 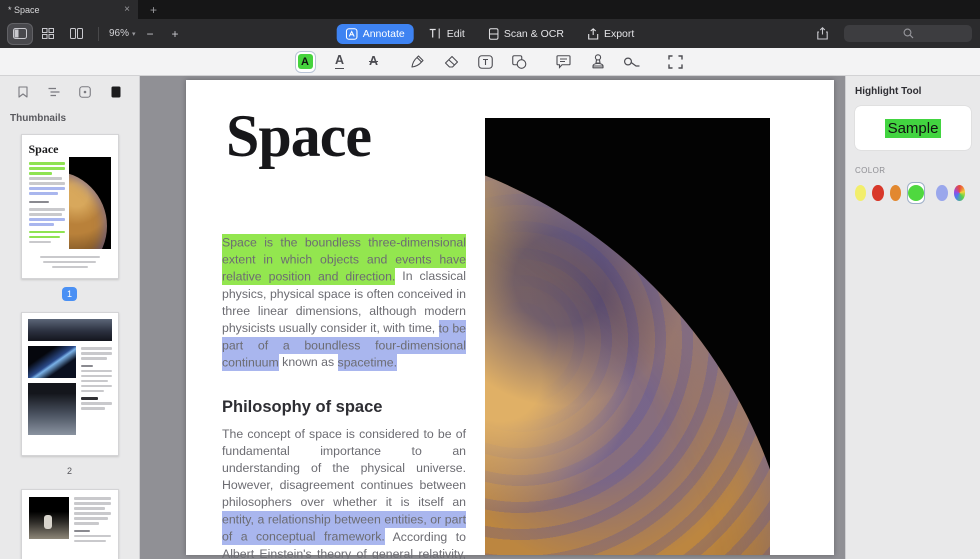 What do you see at coordinates (69, 9) in the screenshot?
I see `document-tab: * Space ×` at bounding box center [69, 9].